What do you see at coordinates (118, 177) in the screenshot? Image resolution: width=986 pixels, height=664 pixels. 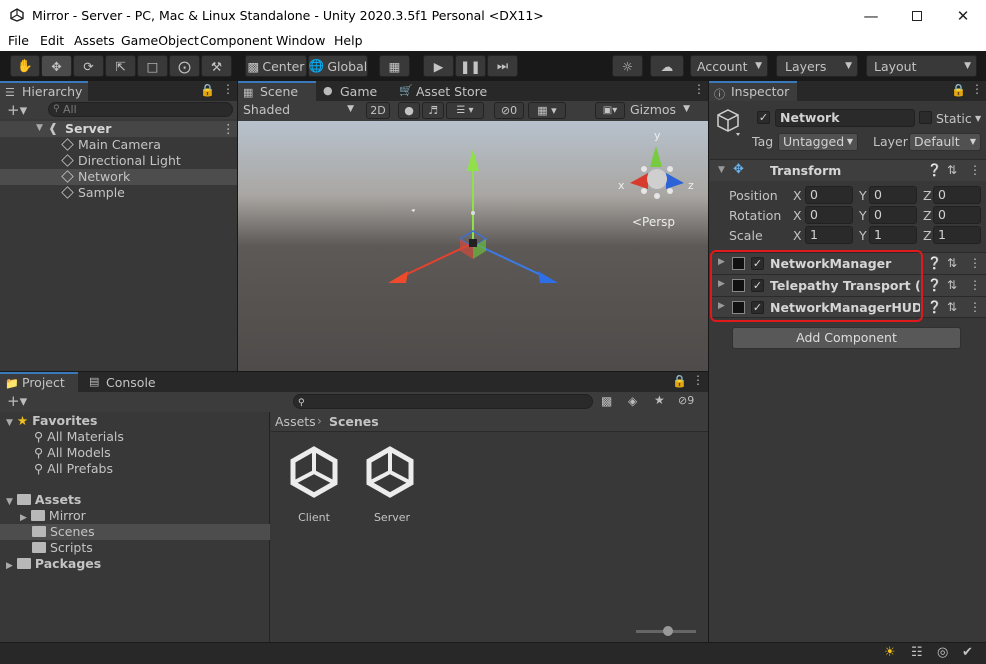 I see `hierarchy-item-selected: Network` at bounding box center [118, 177].